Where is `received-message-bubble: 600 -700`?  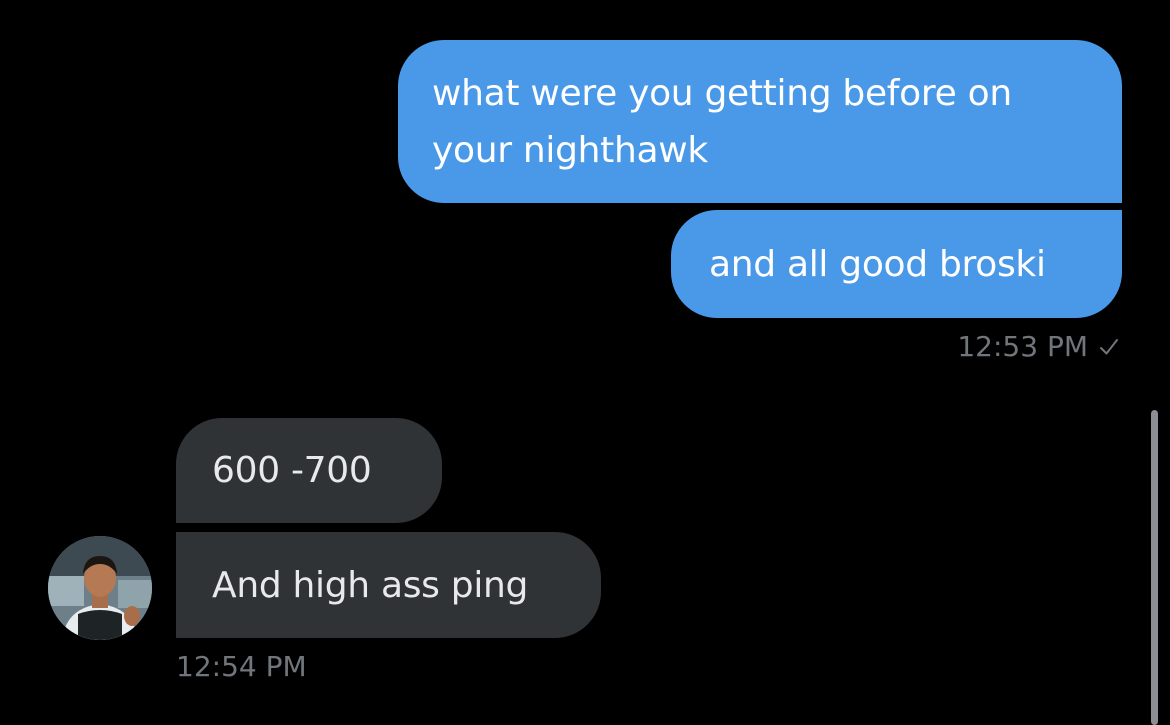
received-message-bubble: 600 -700 is located at coordinates (309, 470).